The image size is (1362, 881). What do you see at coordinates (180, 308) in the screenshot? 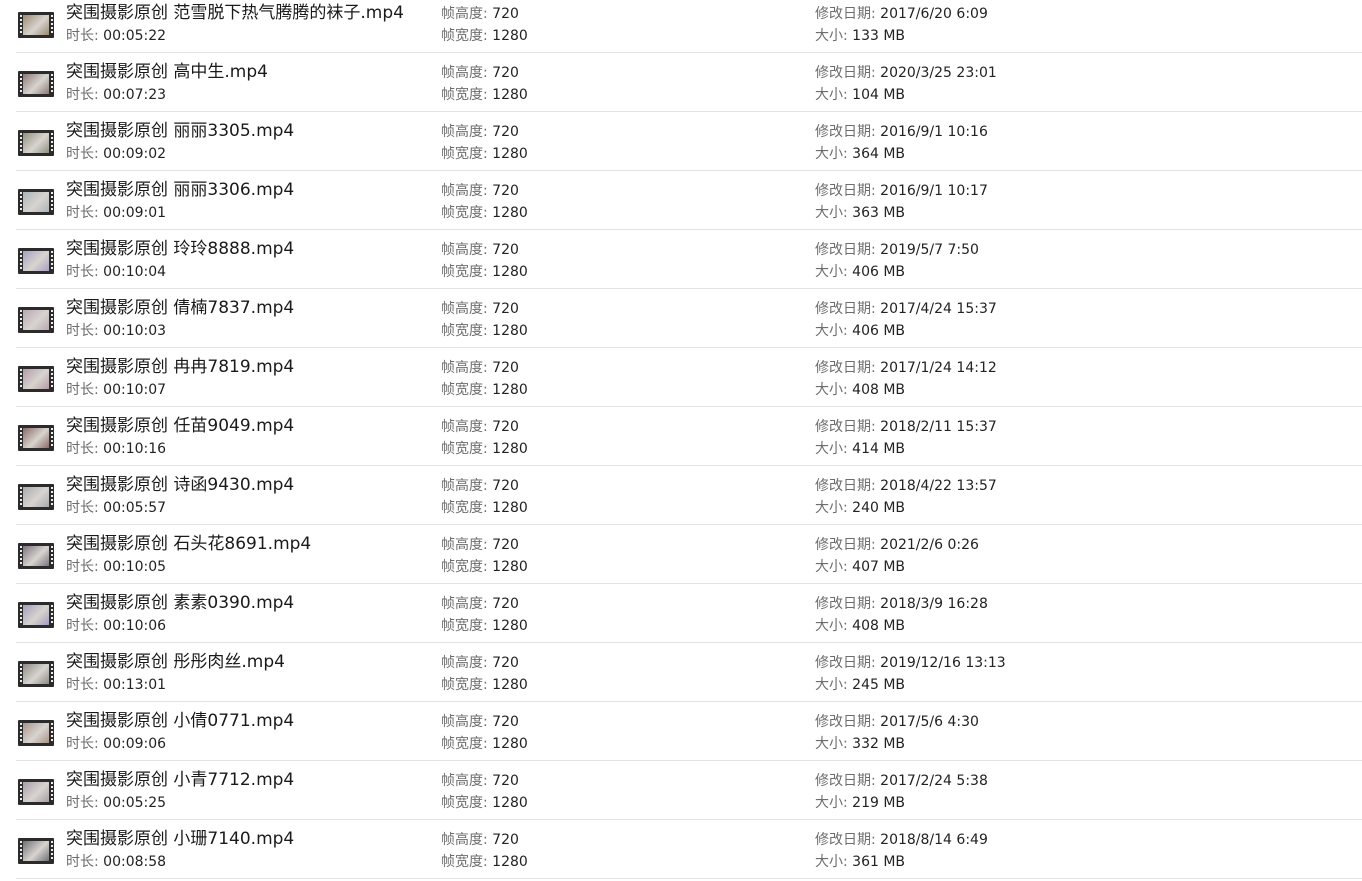
I see `file-name: 突围摄影原创 倩楠7837.mp4` at bounding box center [180, 308].